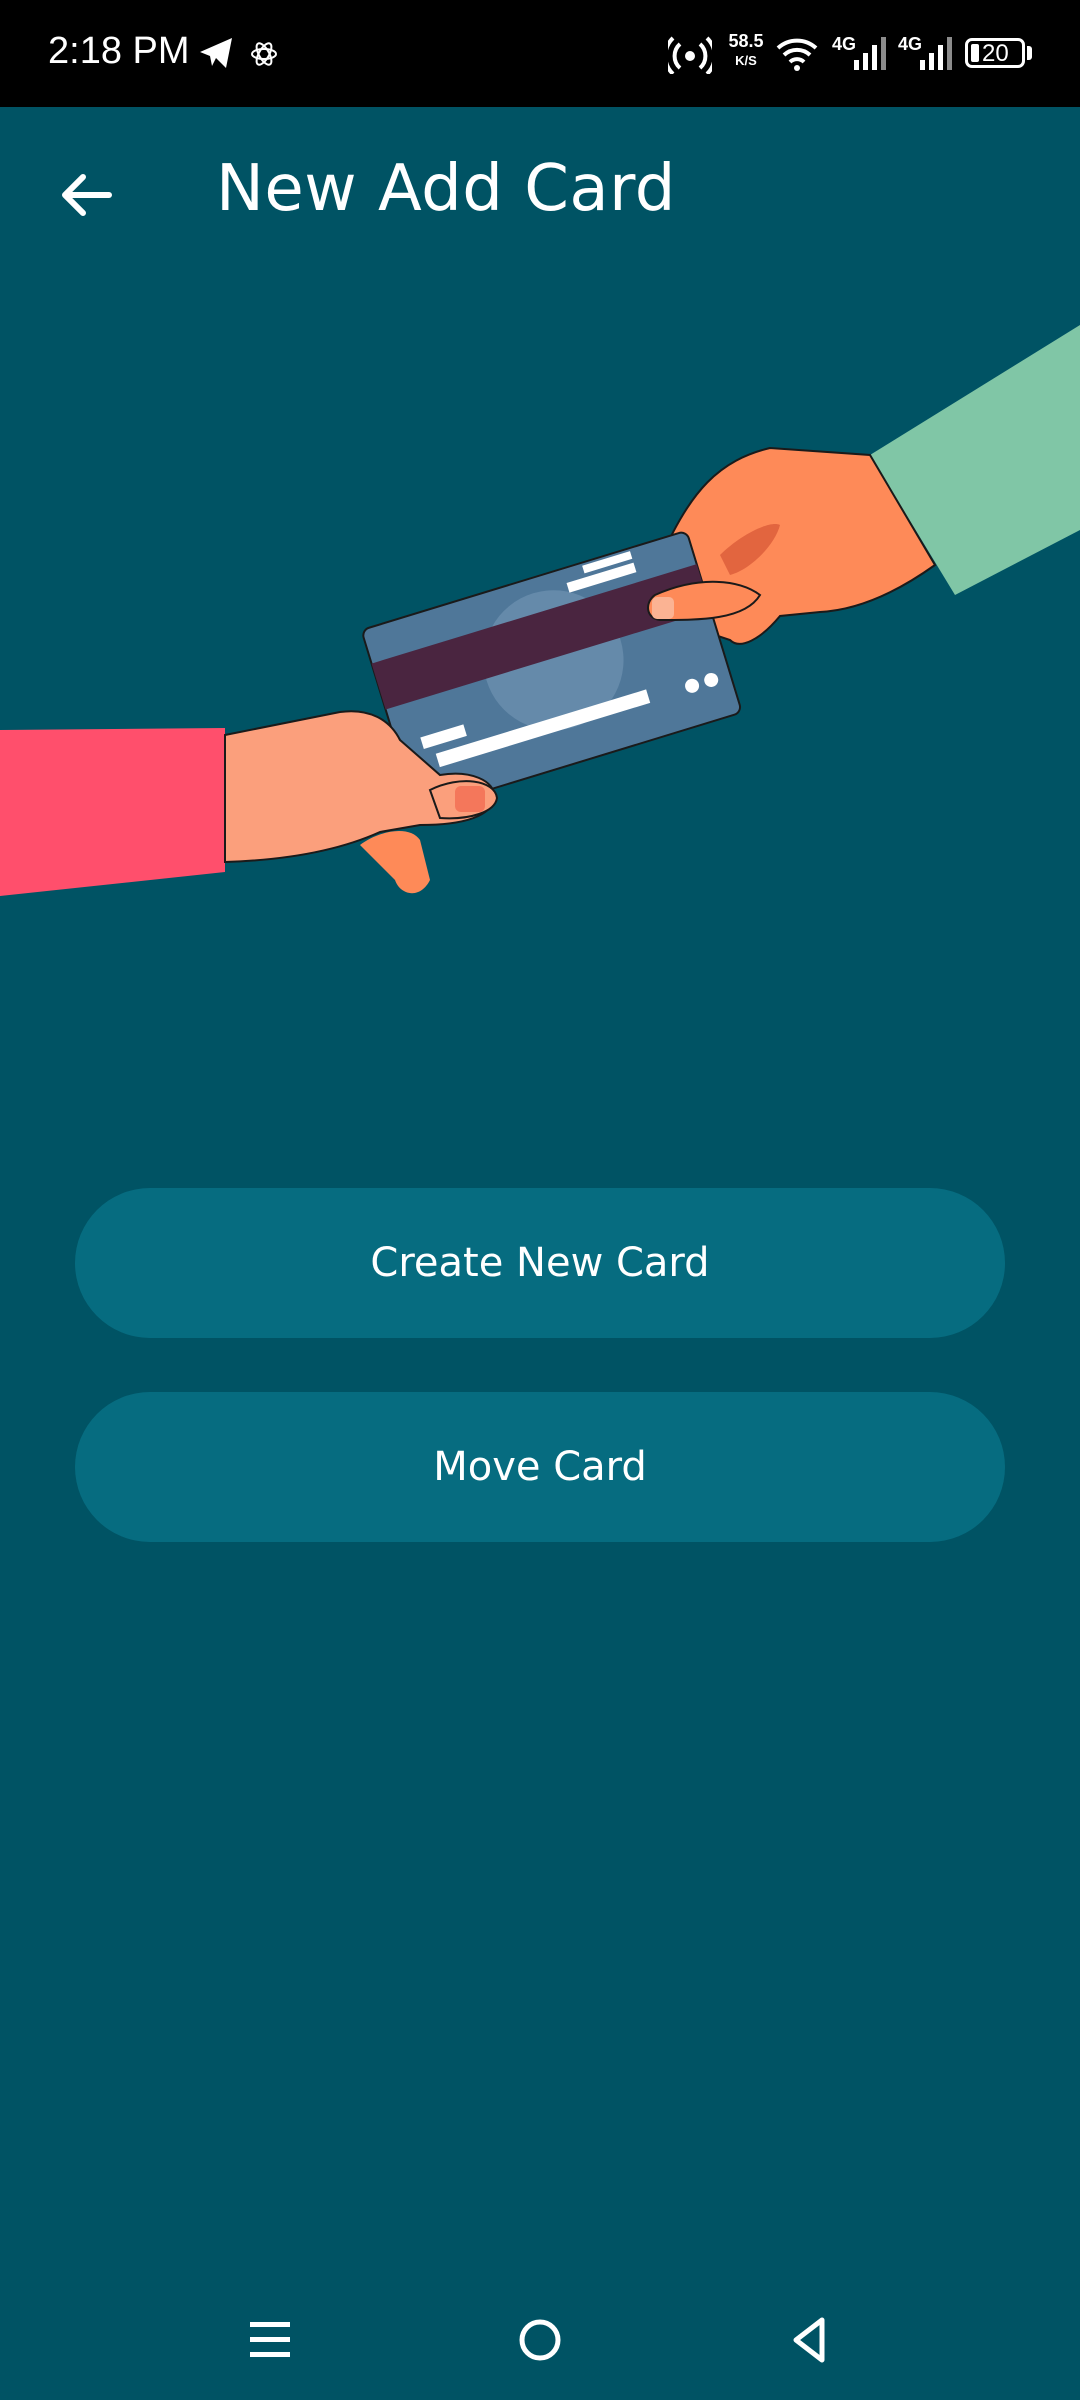 The image size is (1080, 2400). I want to click on left-sleeve, so click(112, 812).